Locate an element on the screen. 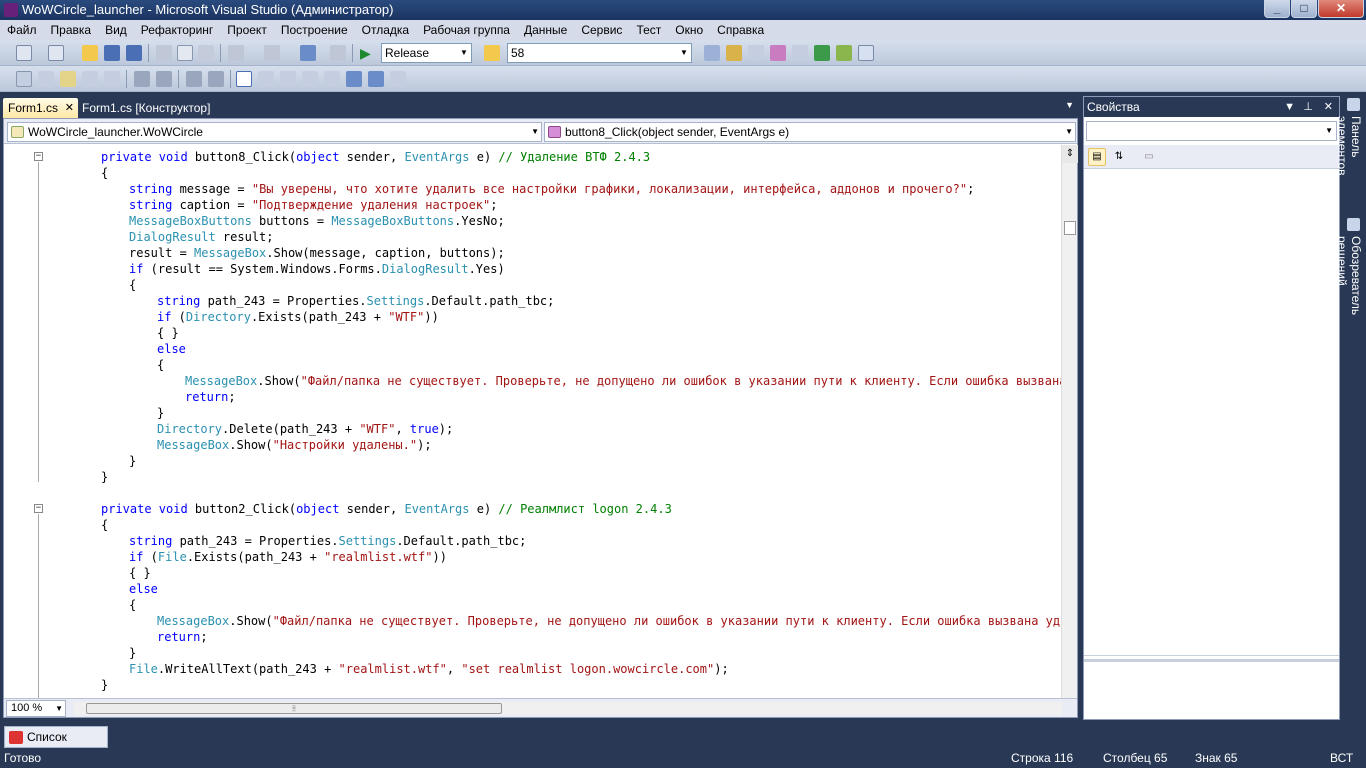  save-icon is located at coordinates (112, 53).